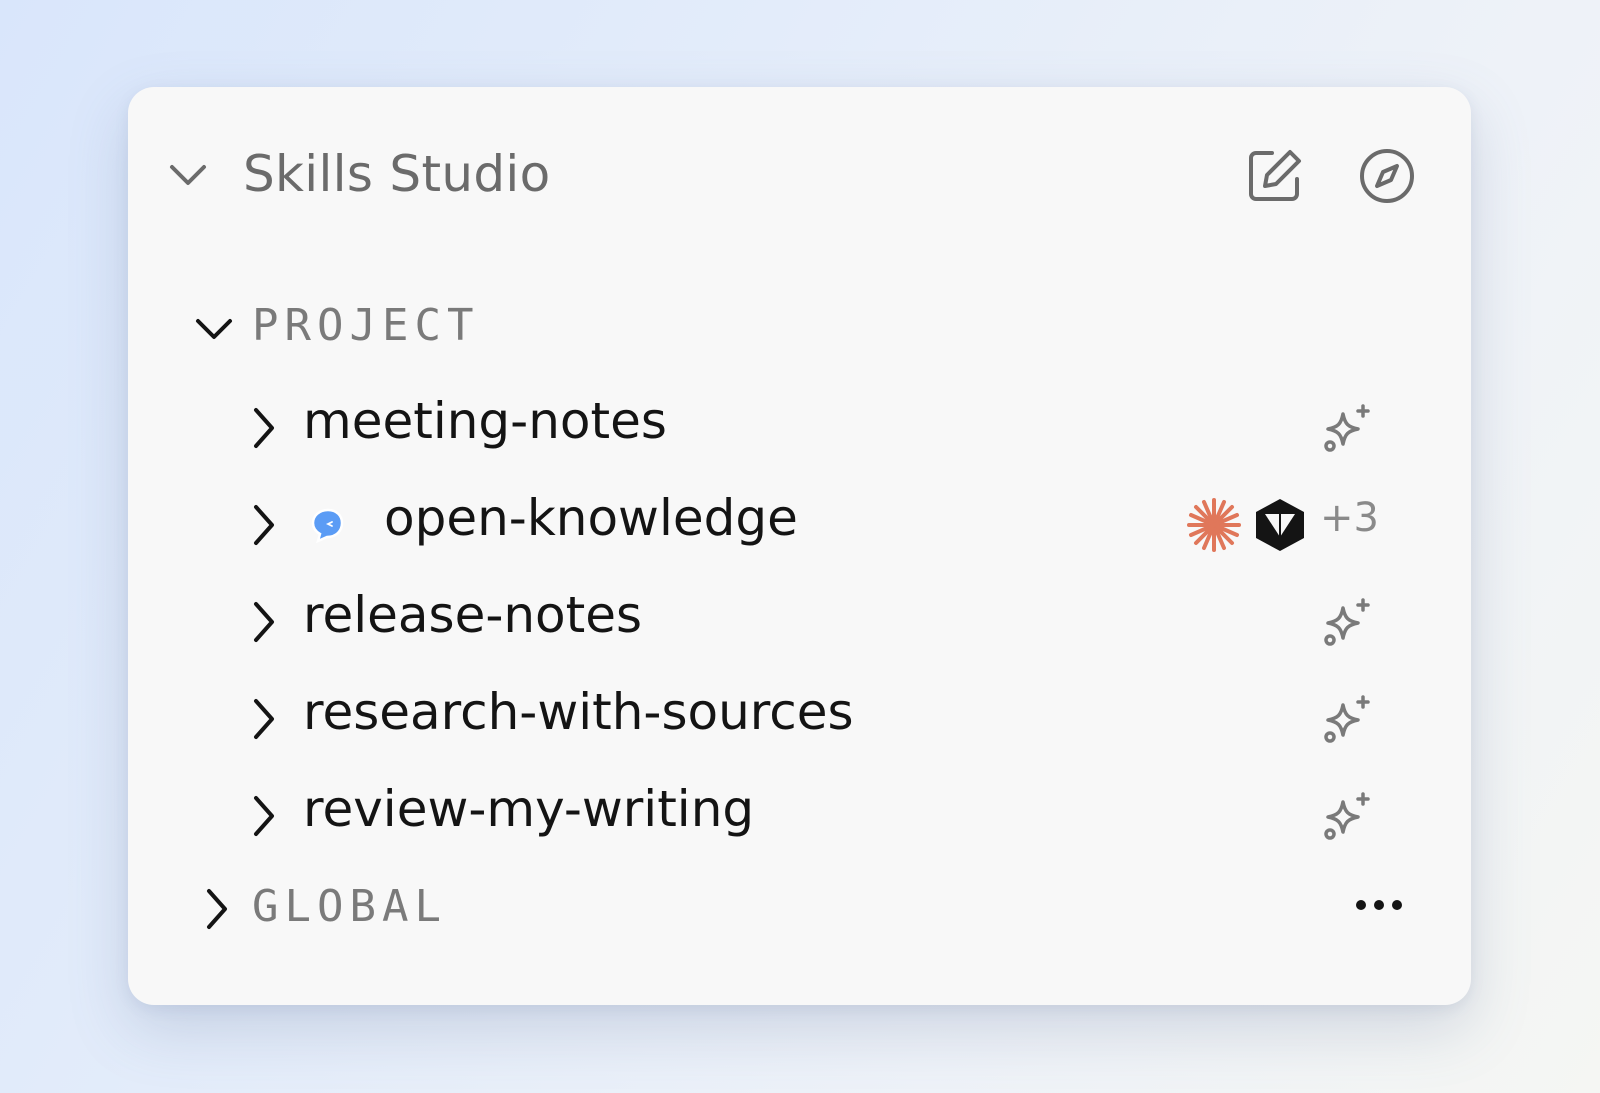 Image resolution: width=1600 pixels, height=1093 pixels. Describe the element at coordinates (214, 329) in the screenshot. I see `project-chevron-down-icon` at that location.